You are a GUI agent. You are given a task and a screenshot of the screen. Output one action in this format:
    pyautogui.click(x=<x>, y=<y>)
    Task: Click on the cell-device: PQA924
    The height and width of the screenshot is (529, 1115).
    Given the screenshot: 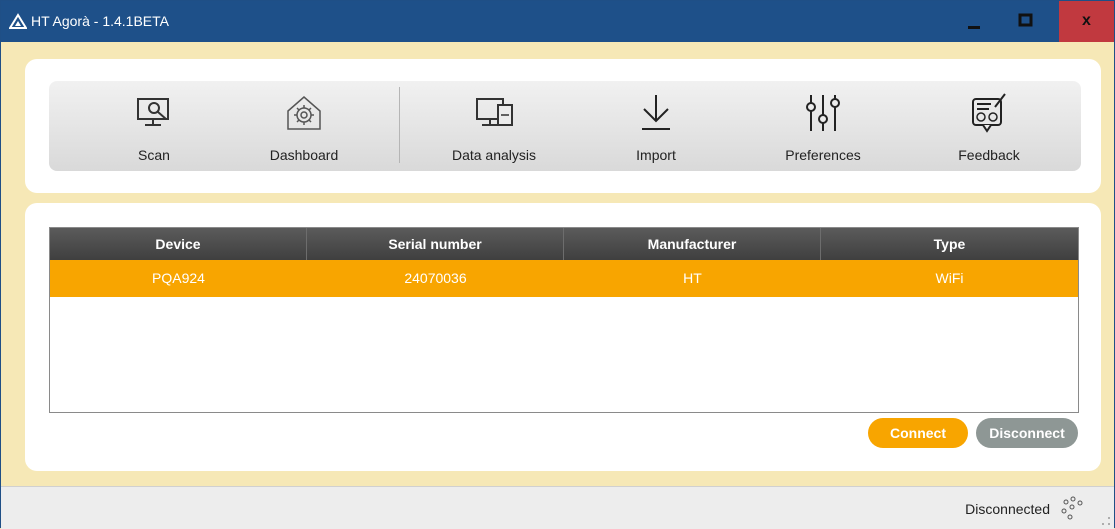 What is the action you would take?
    pyautogui.click(x=178, y=278)
    